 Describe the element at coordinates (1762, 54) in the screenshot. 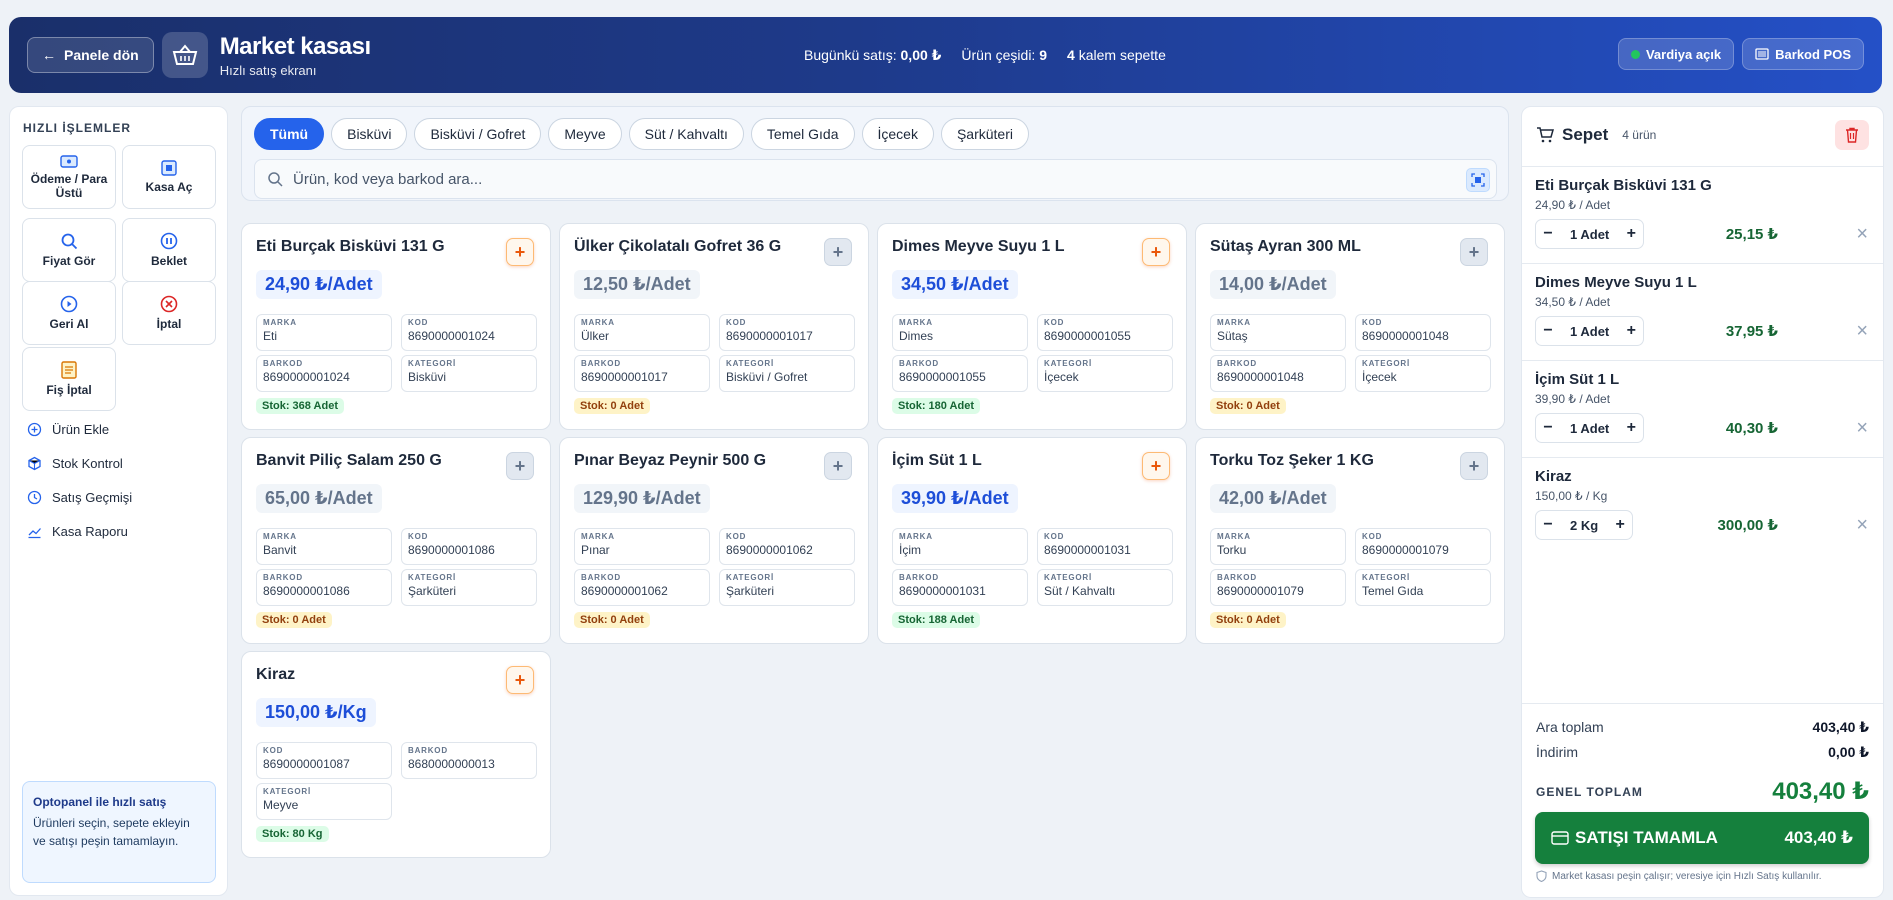

I see `barcode-icon` at that location.